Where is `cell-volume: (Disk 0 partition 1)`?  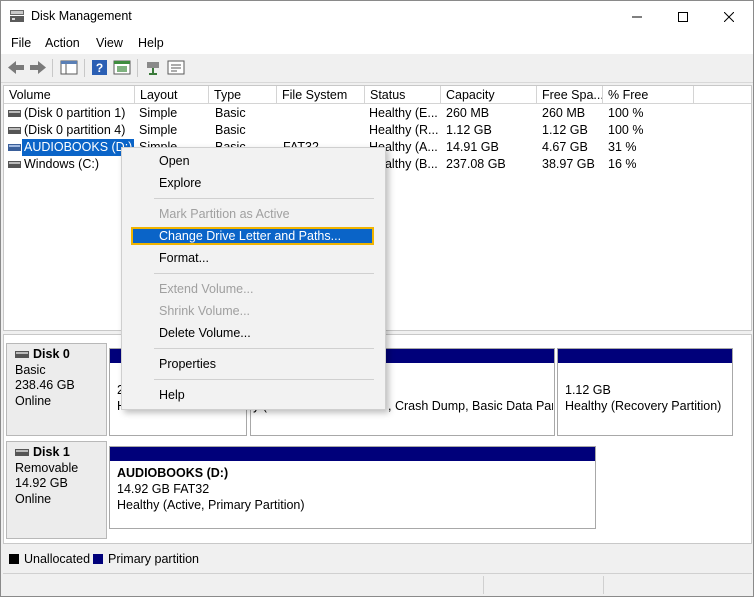
cell-volume: (Disk 0 partition 1) is located at coordinates (75, 113).